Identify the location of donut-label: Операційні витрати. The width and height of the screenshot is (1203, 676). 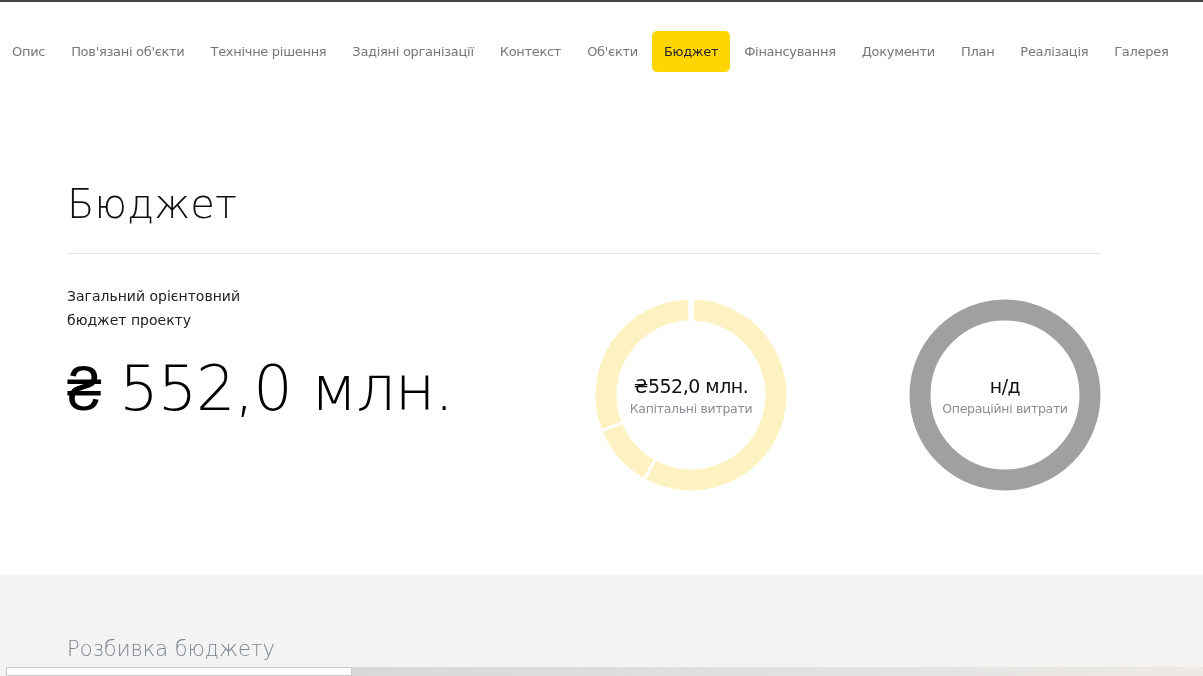
(1005, 408).